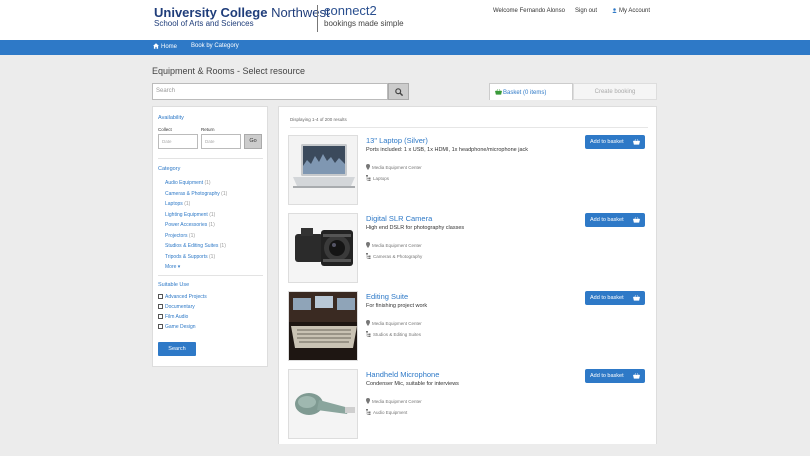 The height and width of the screenshot is (456, 810). What do you see at coordinates (178, 141) in the screenshot?
I see `collect-date-input: Date` at bounding box center [178, 141].